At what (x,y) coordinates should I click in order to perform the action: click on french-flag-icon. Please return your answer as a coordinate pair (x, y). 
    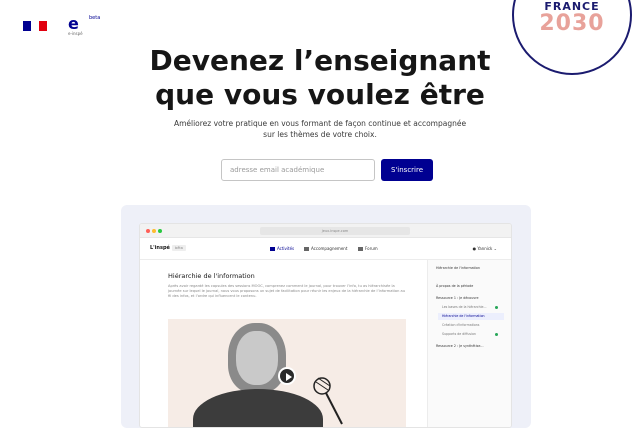
    Looking at the image, I should click on (35, 26).